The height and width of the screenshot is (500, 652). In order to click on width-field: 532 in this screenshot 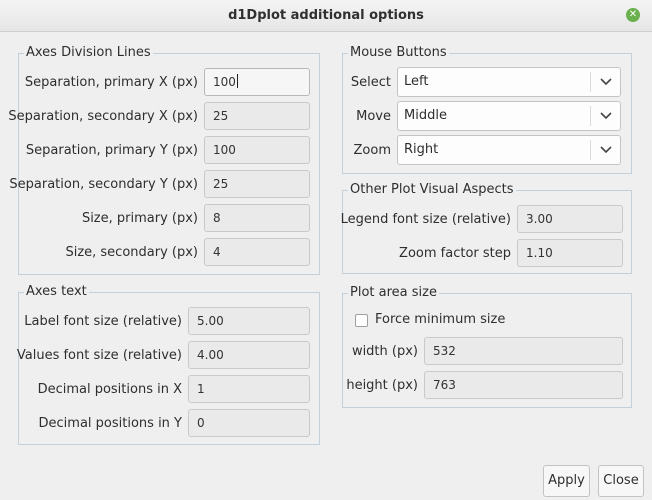, I will do `click(523, 351)`.